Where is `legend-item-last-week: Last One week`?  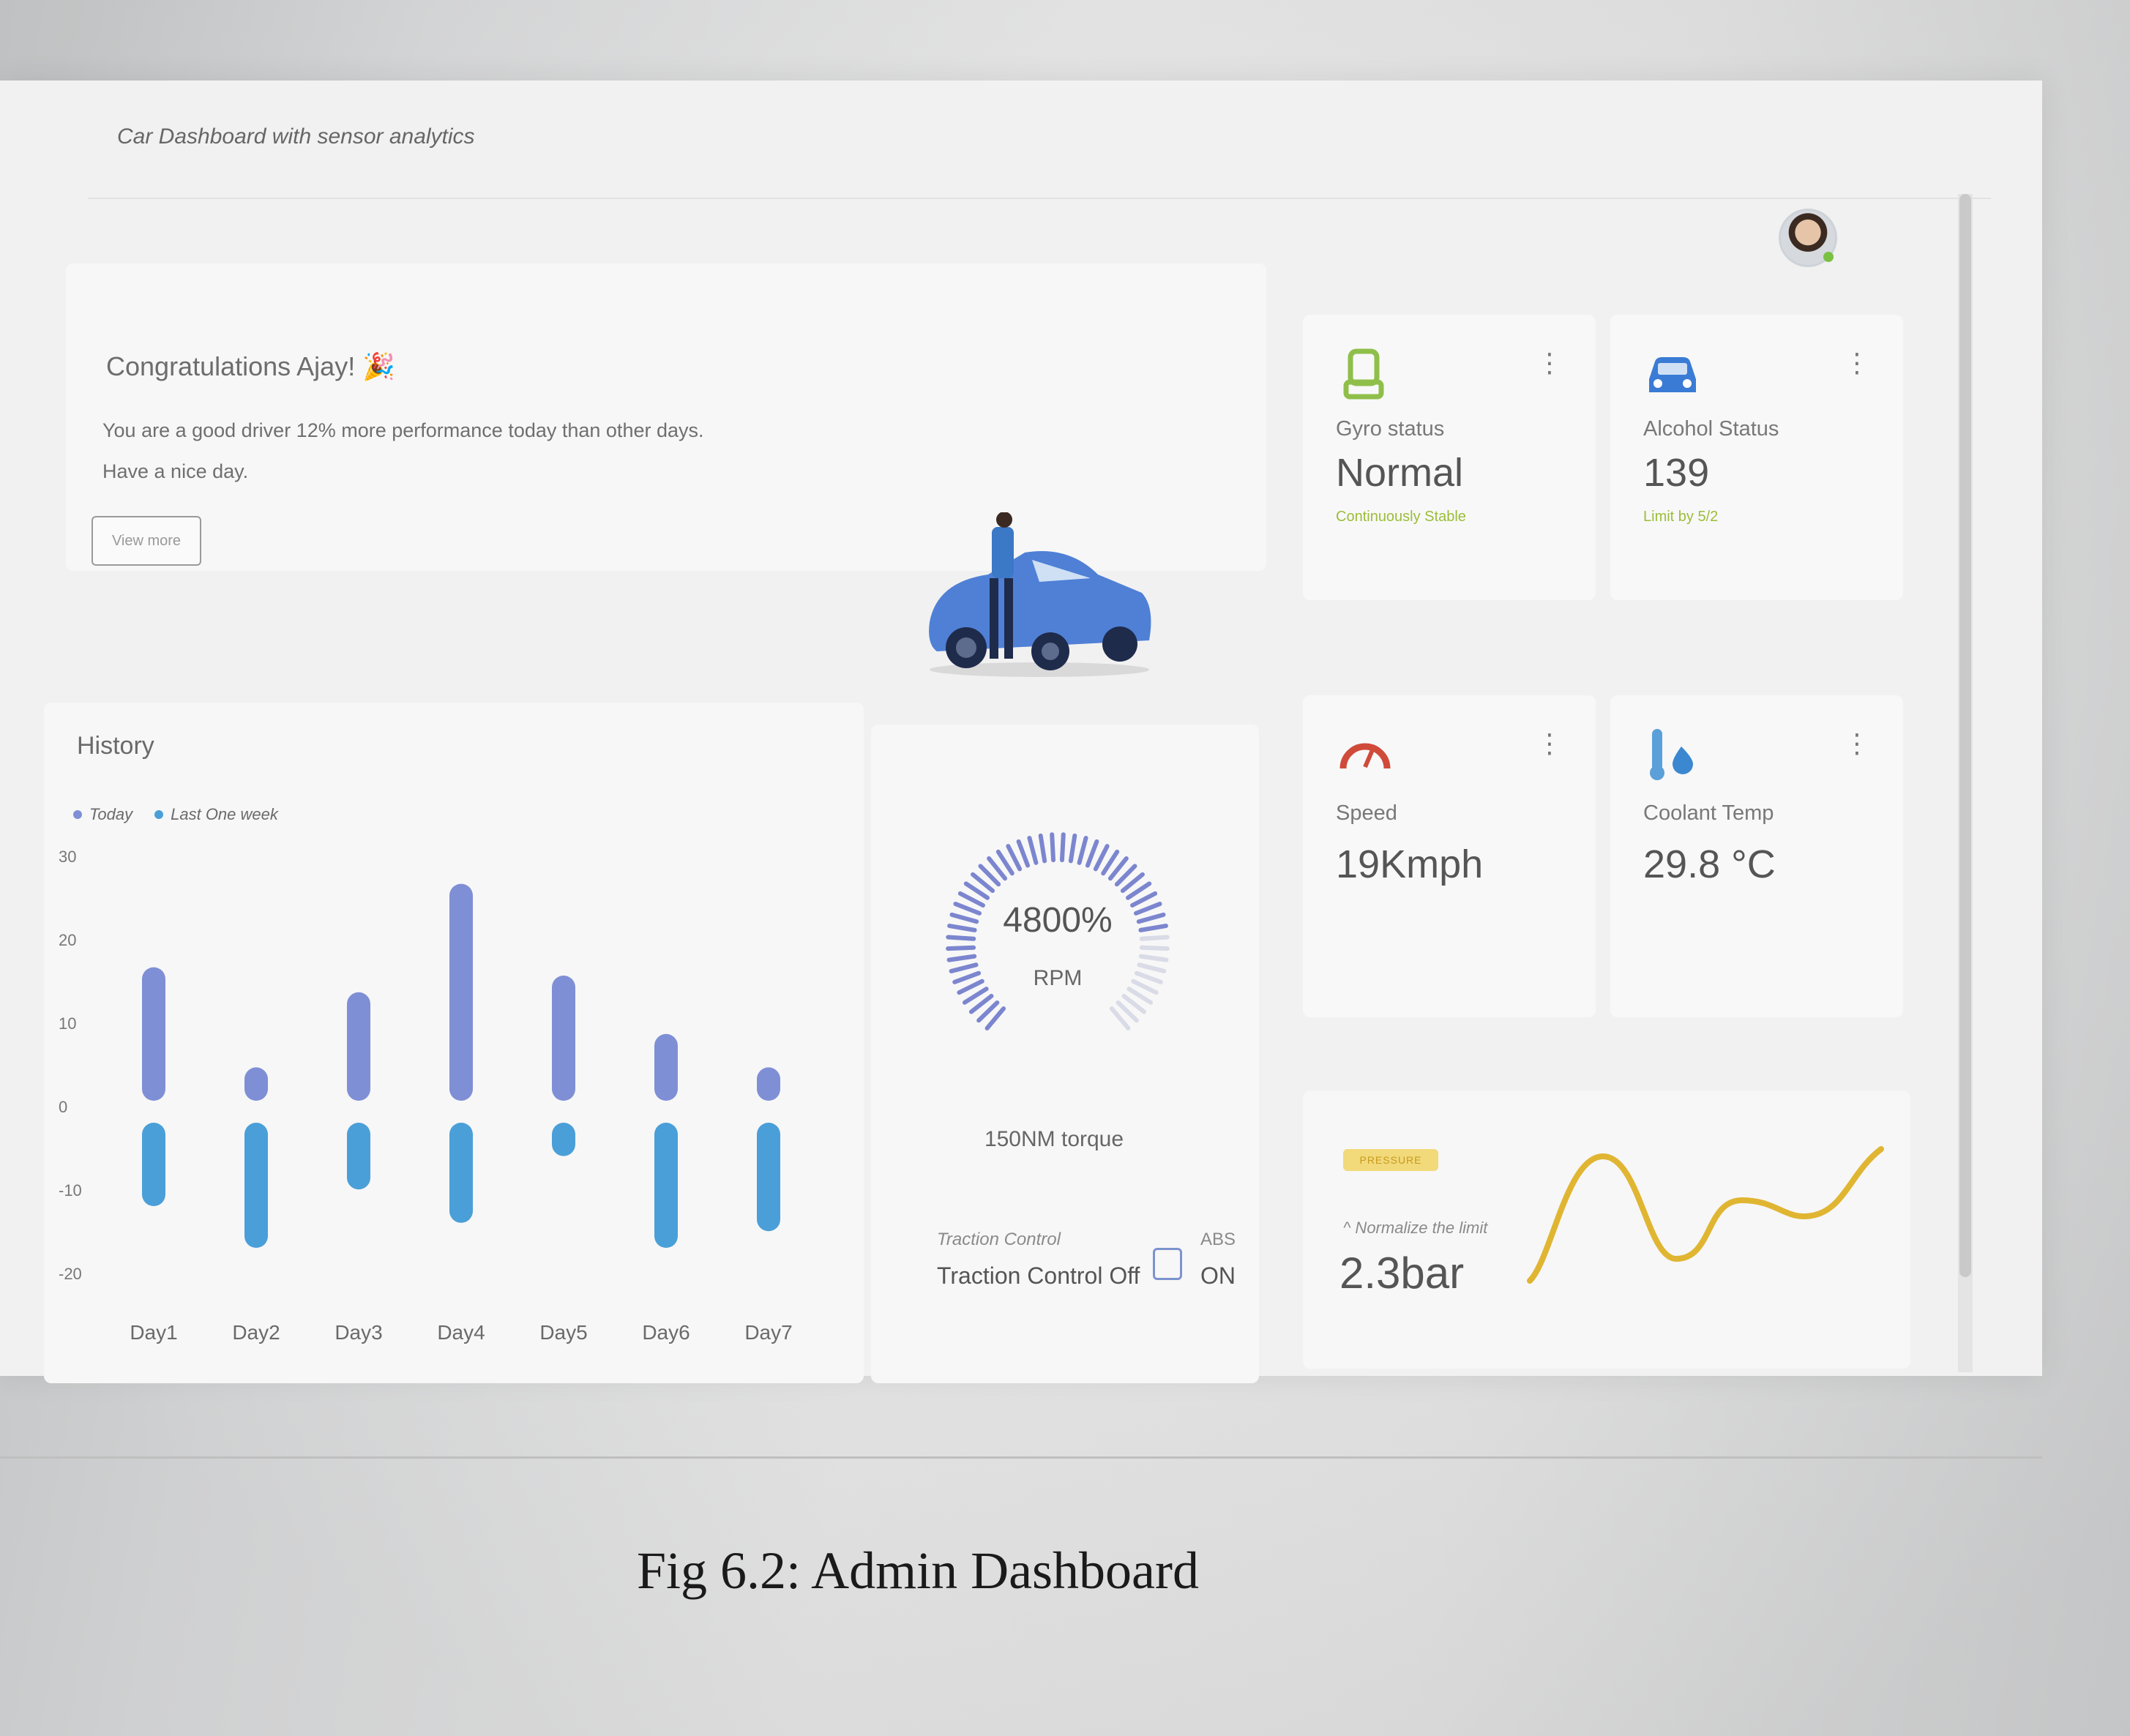
legend-item-last-week: Last One week is located at coordinates (216, 815).